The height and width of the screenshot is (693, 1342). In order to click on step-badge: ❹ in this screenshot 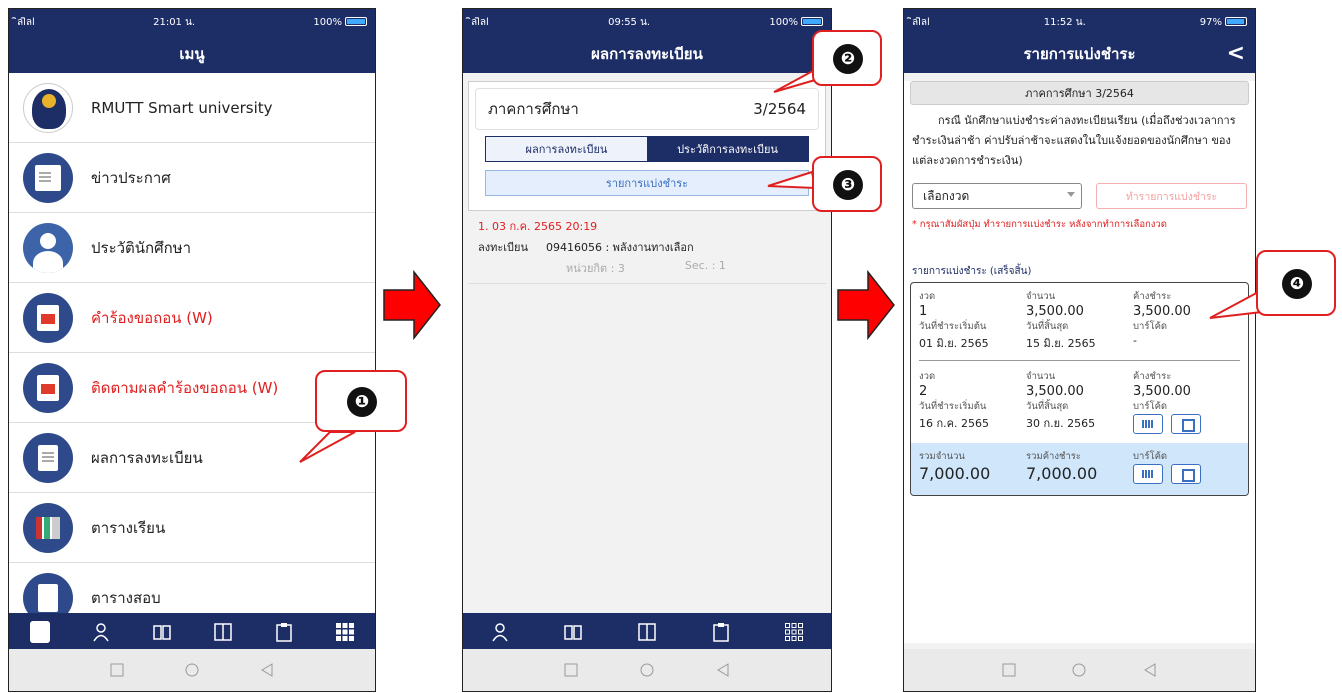, I will do `click(1297, 284)`.